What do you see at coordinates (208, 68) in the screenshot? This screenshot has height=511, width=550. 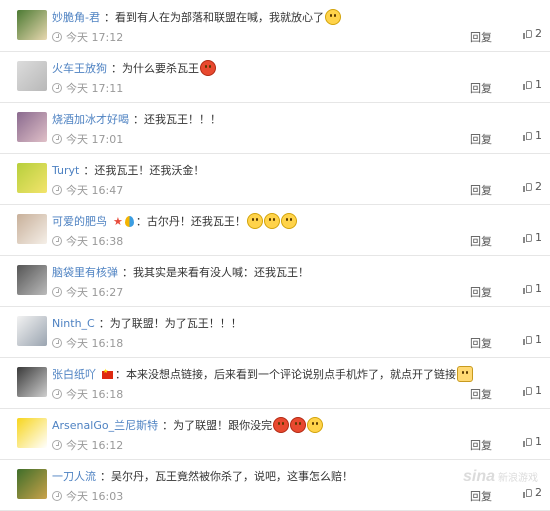 I see `angry-emoji` at bounding box center [208, 68].